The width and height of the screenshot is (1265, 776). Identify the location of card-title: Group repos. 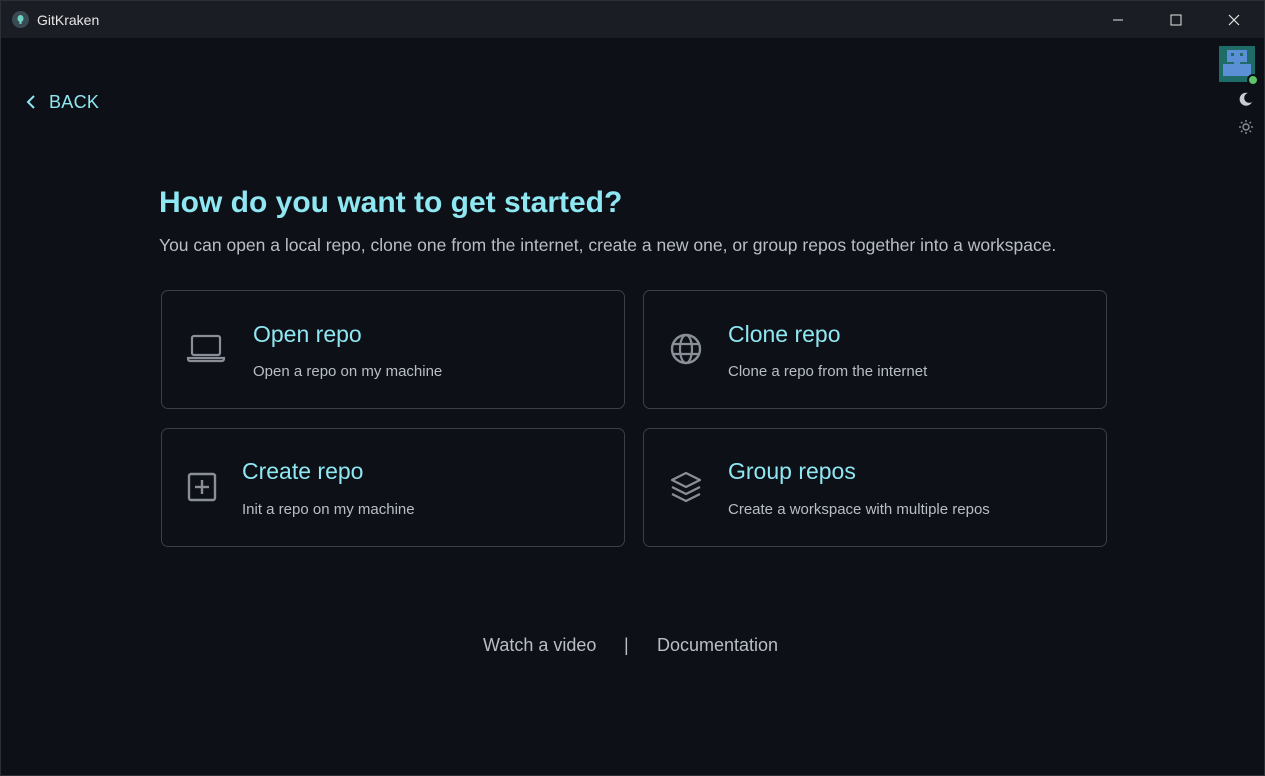
(792, 471).